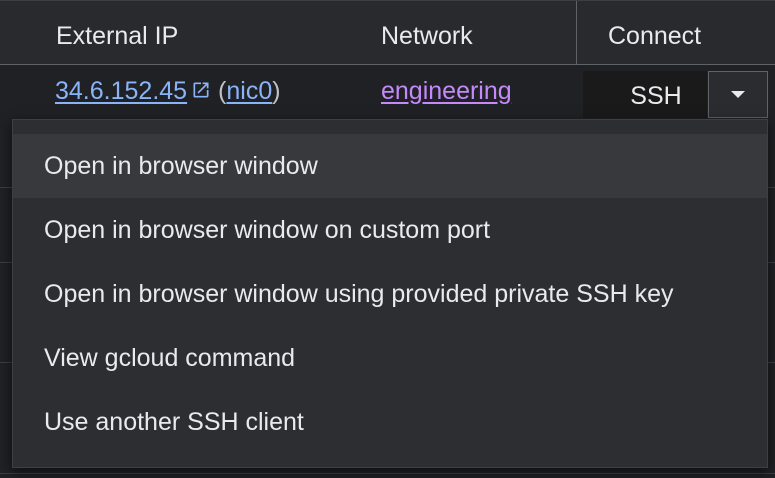 The height and width of the screenshot is (478, 775). Describe the element at coordinates (121, 91) in the screenshot. I see `external-ip-link: 34.6.152.45` at that location.